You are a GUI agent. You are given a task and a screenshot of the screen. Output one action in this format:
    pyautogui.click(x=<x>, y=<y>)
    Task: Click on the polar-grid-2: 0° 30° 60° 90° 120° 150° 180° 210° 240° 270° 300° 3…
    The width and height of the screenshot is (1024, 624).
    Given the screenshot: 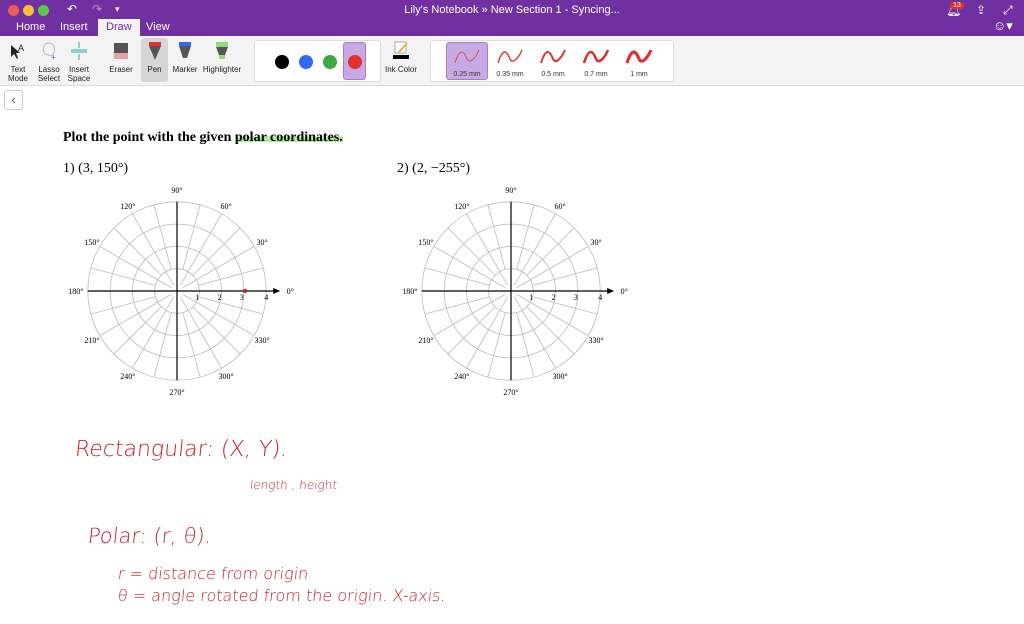 What is the action you would take?
    pyautogui.click(x=511, y=291)
    